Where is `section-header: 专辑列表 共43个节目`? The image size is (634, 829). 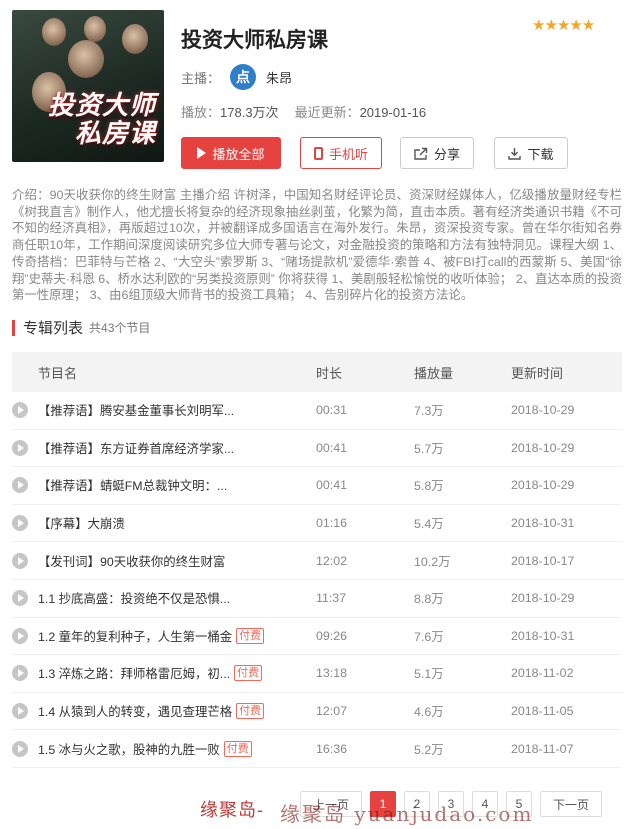
section-header: 专辑列表 共43个节目 is located at coordinates (81, 327).